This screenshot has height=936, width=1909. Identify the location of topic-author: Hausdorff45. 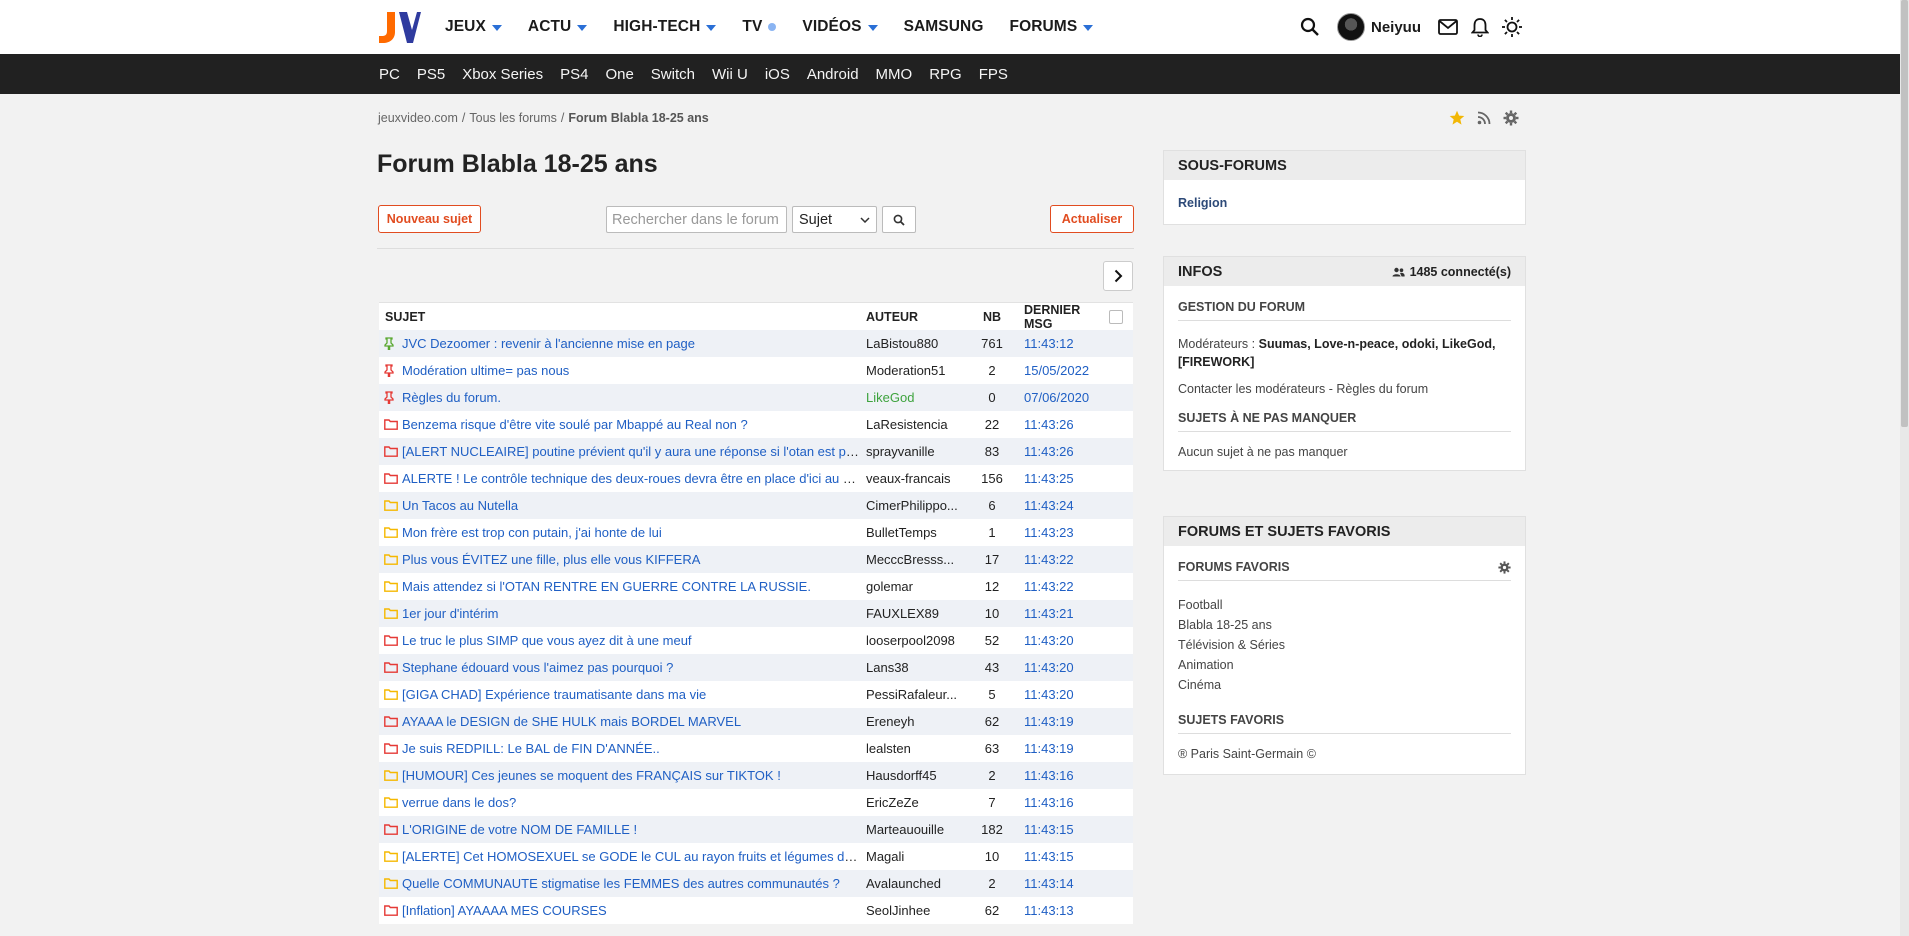
(916, 775).